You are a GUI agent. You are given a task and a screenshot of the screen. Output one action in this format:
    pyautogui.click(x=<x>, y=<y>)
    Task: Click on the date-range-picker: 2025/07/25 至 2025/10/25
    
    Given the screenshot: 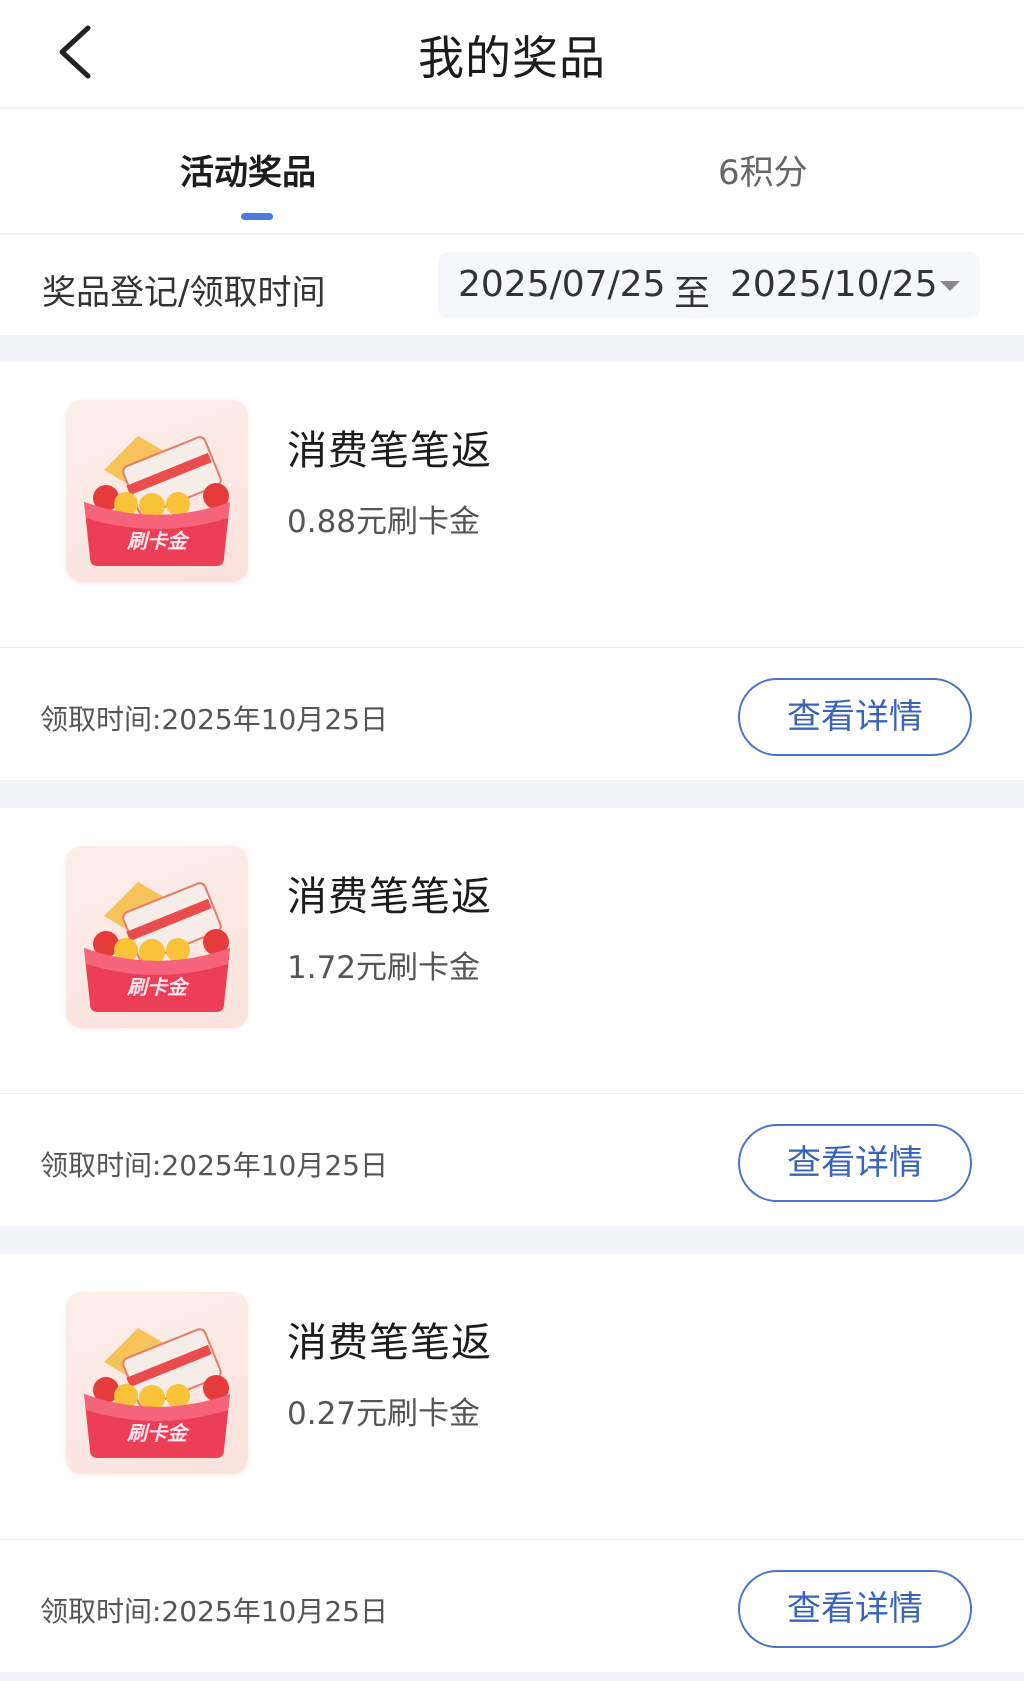 What is the action you would take?
    pyautogui.click(x=709, y=285)
    